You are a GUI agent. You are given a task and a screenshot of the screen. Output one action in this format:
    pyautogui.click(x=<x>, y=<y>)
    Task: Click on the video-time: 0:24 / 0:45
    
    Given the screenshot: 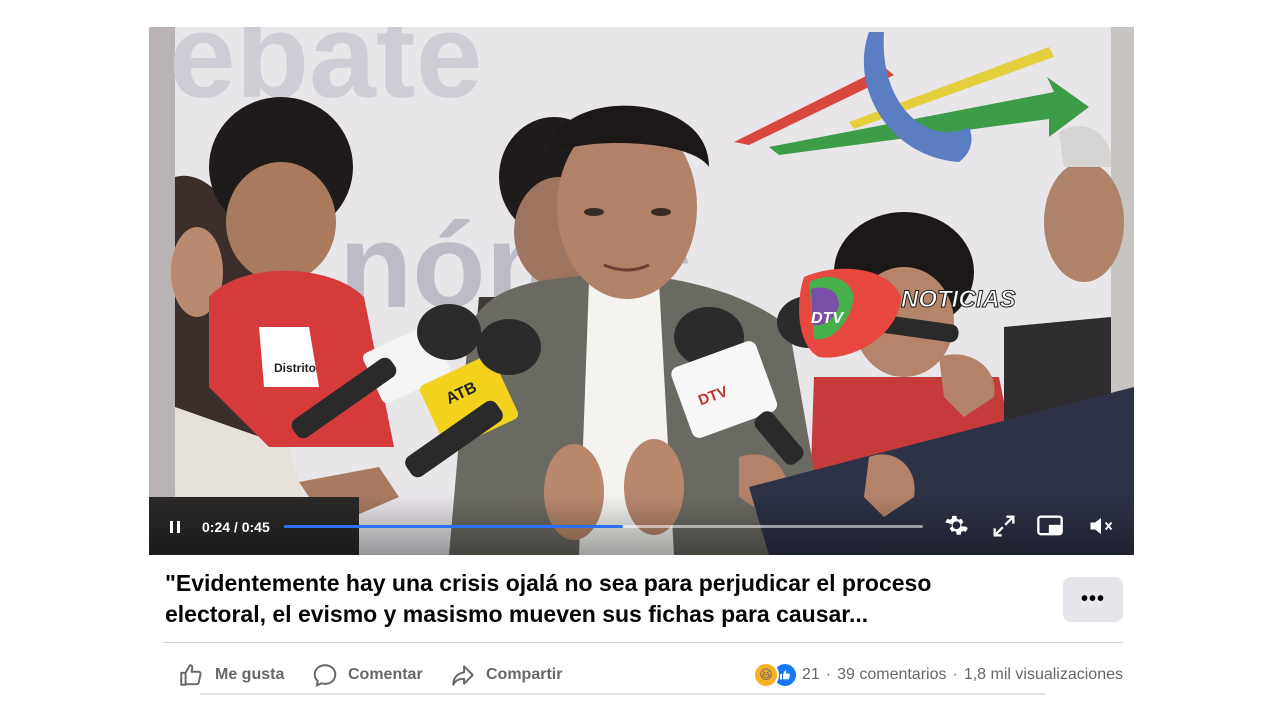 What is the action you would take?
    pyautogui.click(x=236, y=527)
    